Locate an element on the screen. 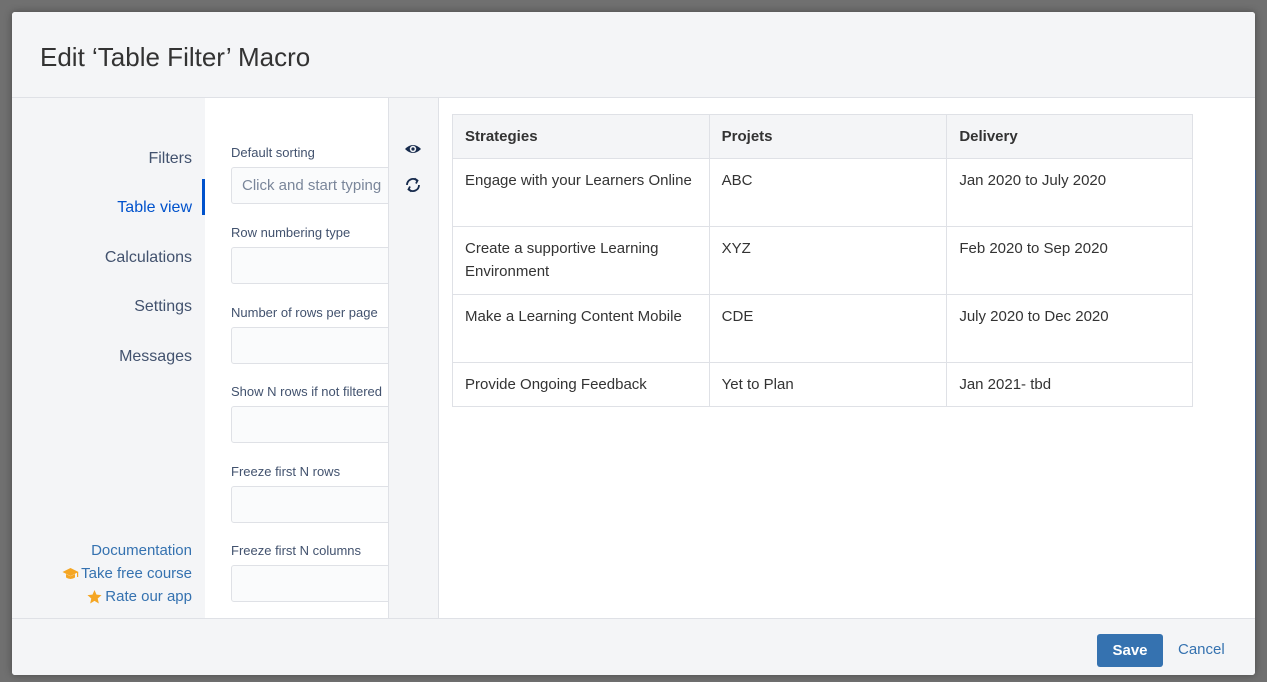  table-cell: Jan 2021- tbd is located at coordinates (1069, 384).